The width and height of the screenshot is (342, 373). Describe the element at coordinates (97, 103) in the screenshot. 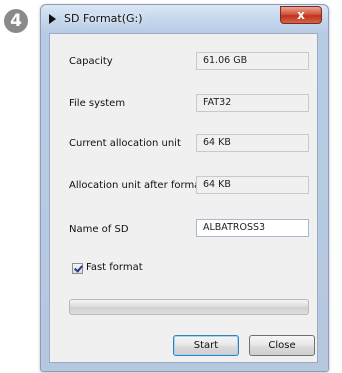

I see `file-system-label: File system` at that location.